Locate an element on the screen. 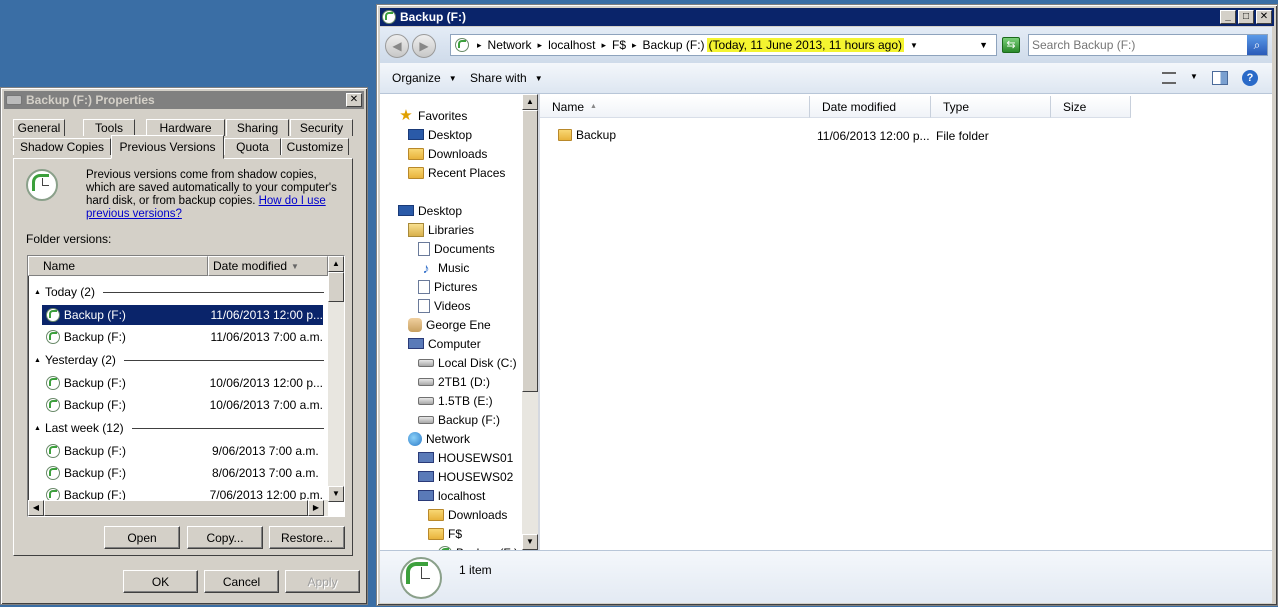 The image size is (1278, 607). nav-item: Recent Places is located at coordinates (456, 172).